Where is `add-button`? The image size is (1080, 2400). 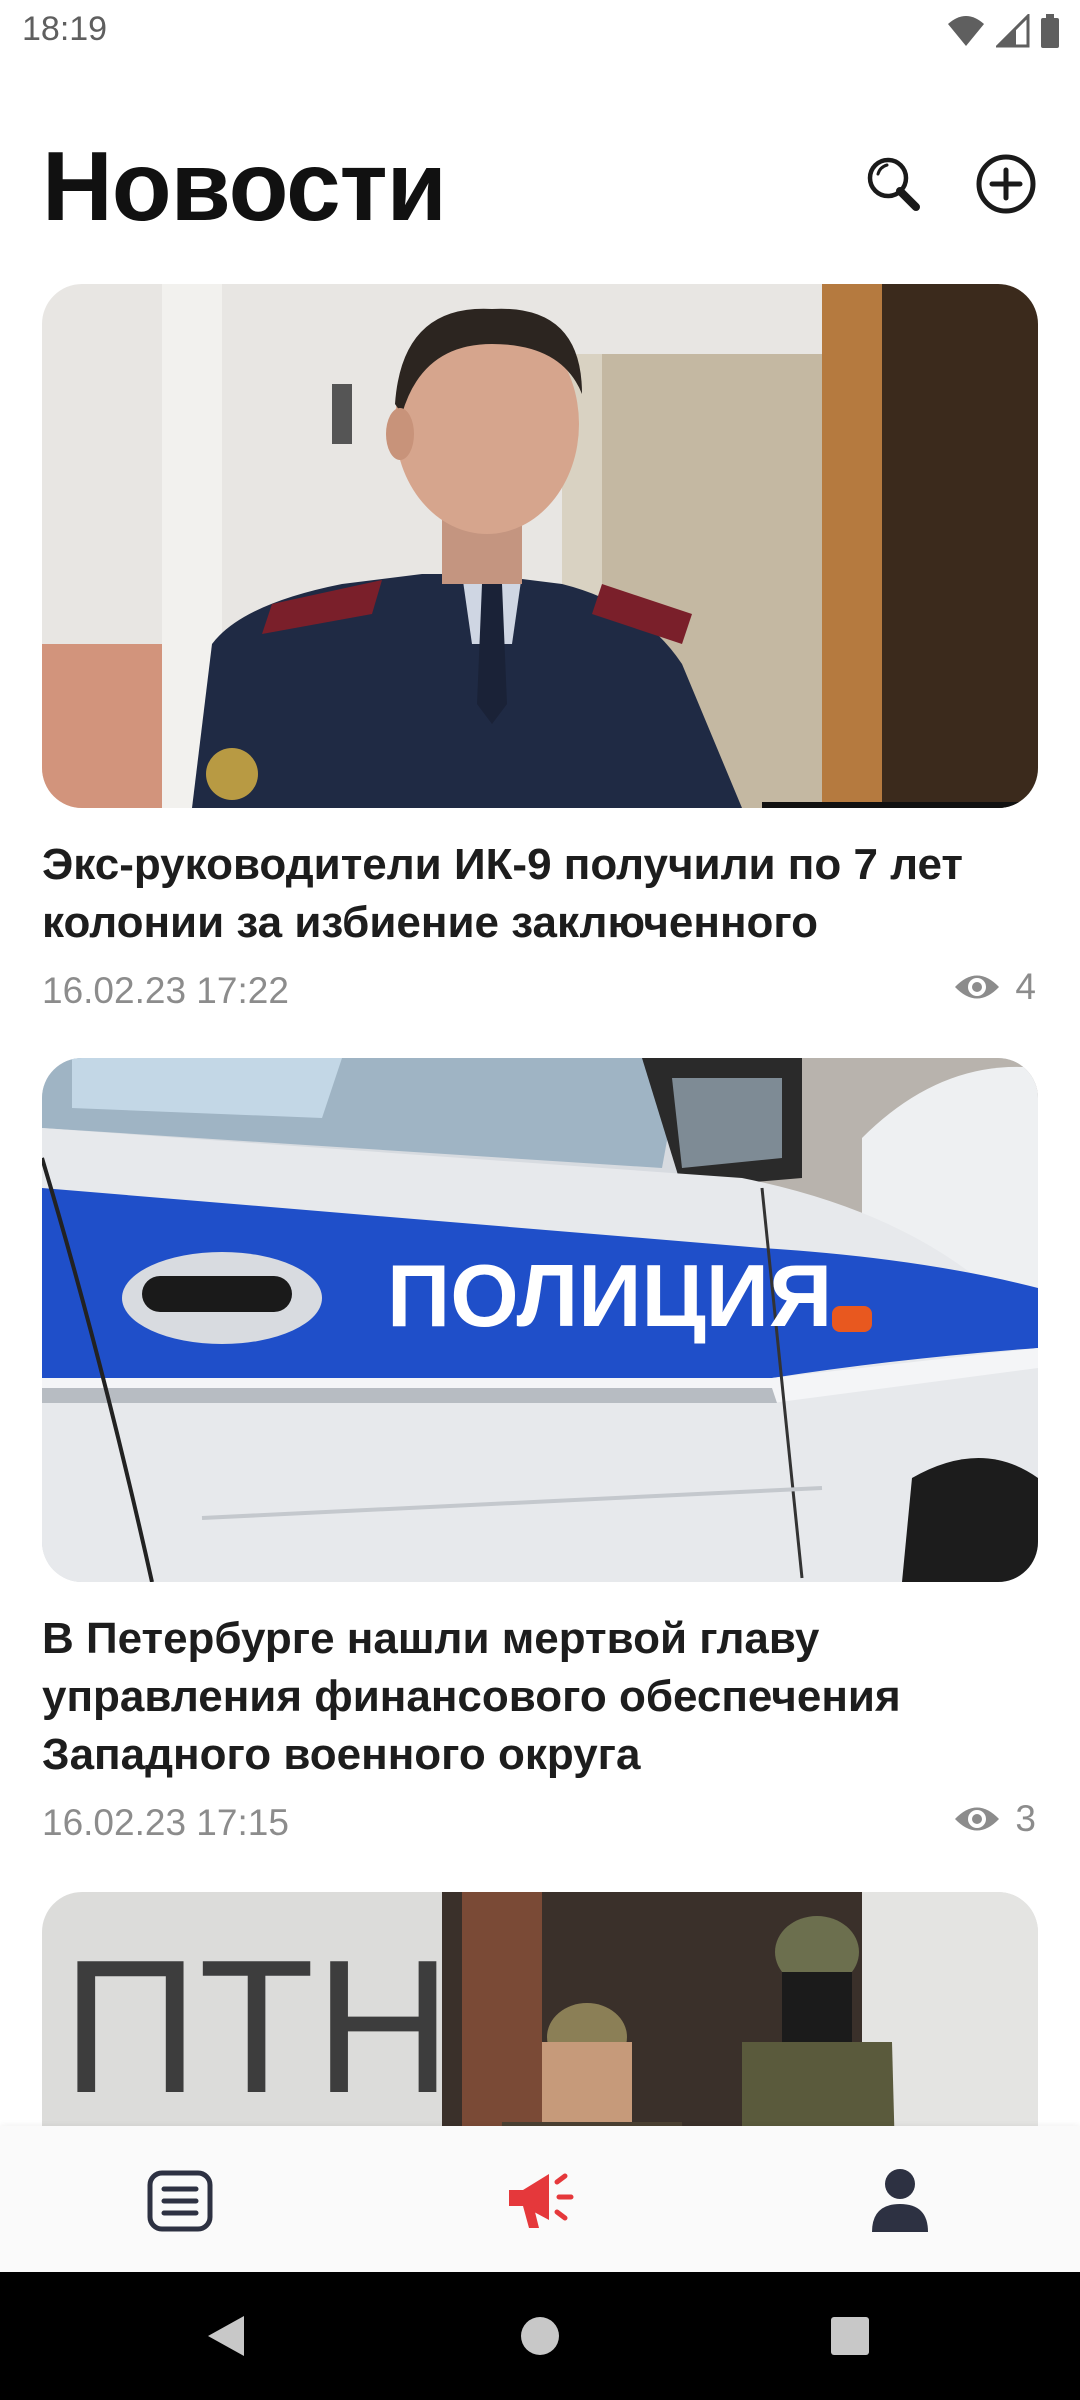
add-button is located at coordinates (1006, 184).